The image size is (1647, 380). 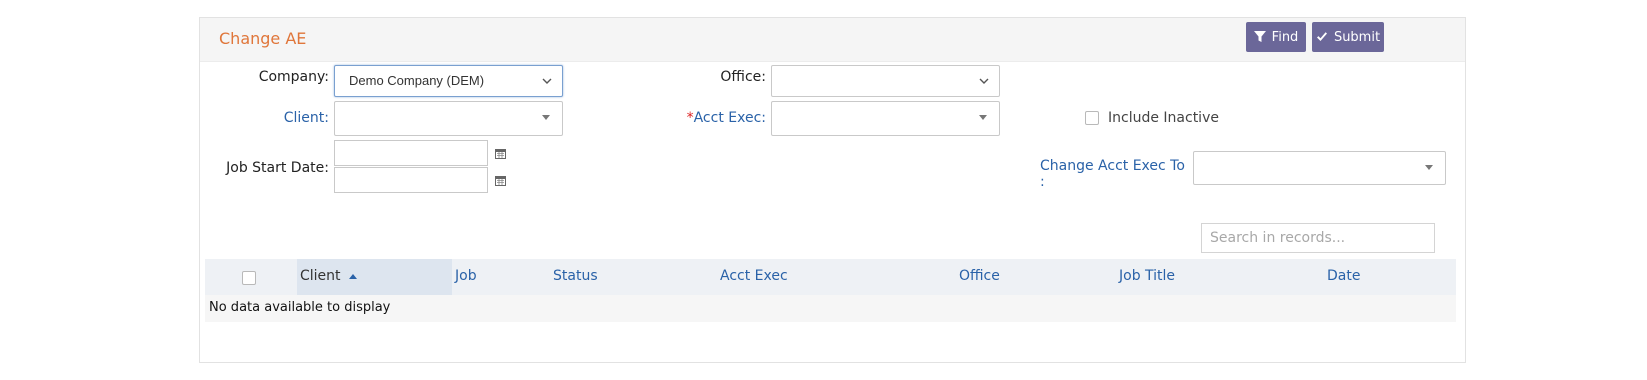 What do you see at coordinates (830, 308) in the screenshot?
I see `table-empty-row: No data available to display` at bounding box center [830, 308].